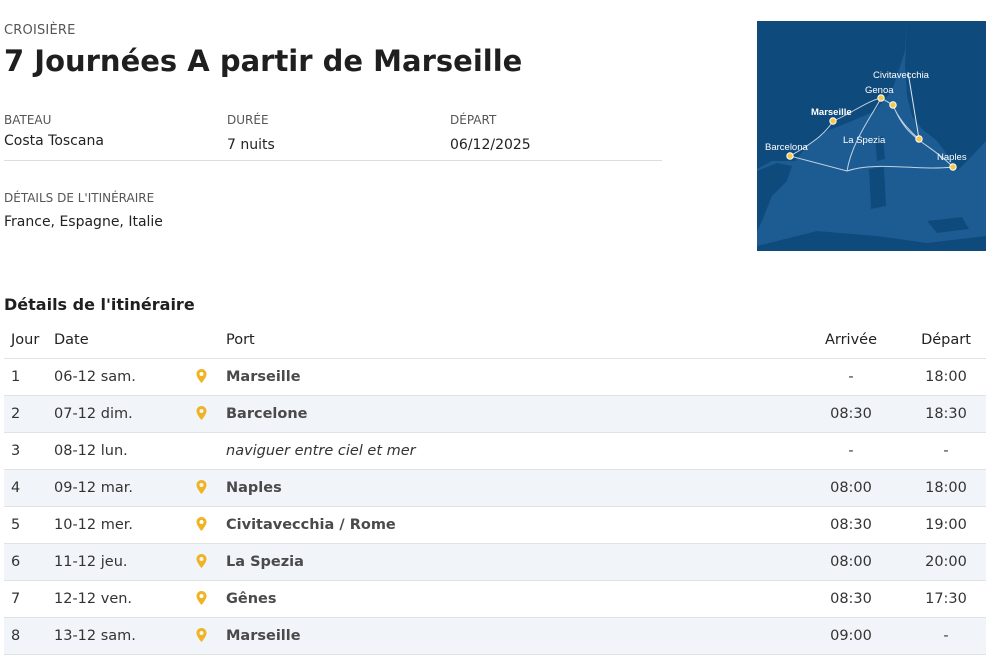 This screenshot has width=1000, height=663. I want to click on map-dot-naples, so click(953, 167).